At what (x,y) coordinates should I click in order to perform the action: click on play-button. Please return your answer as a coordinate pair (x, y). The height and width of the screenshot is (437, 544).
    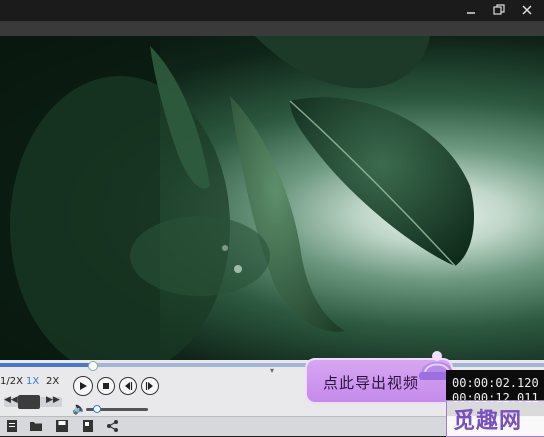
    Looking at the image, I should click on (83, 386).